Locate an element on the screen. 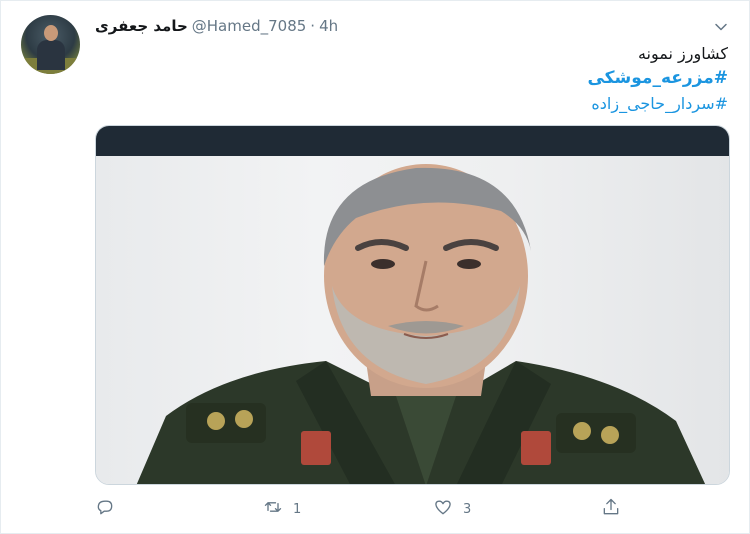 The image size is (750, 534). avatar-figure-head is located at coordinates (51, 33).